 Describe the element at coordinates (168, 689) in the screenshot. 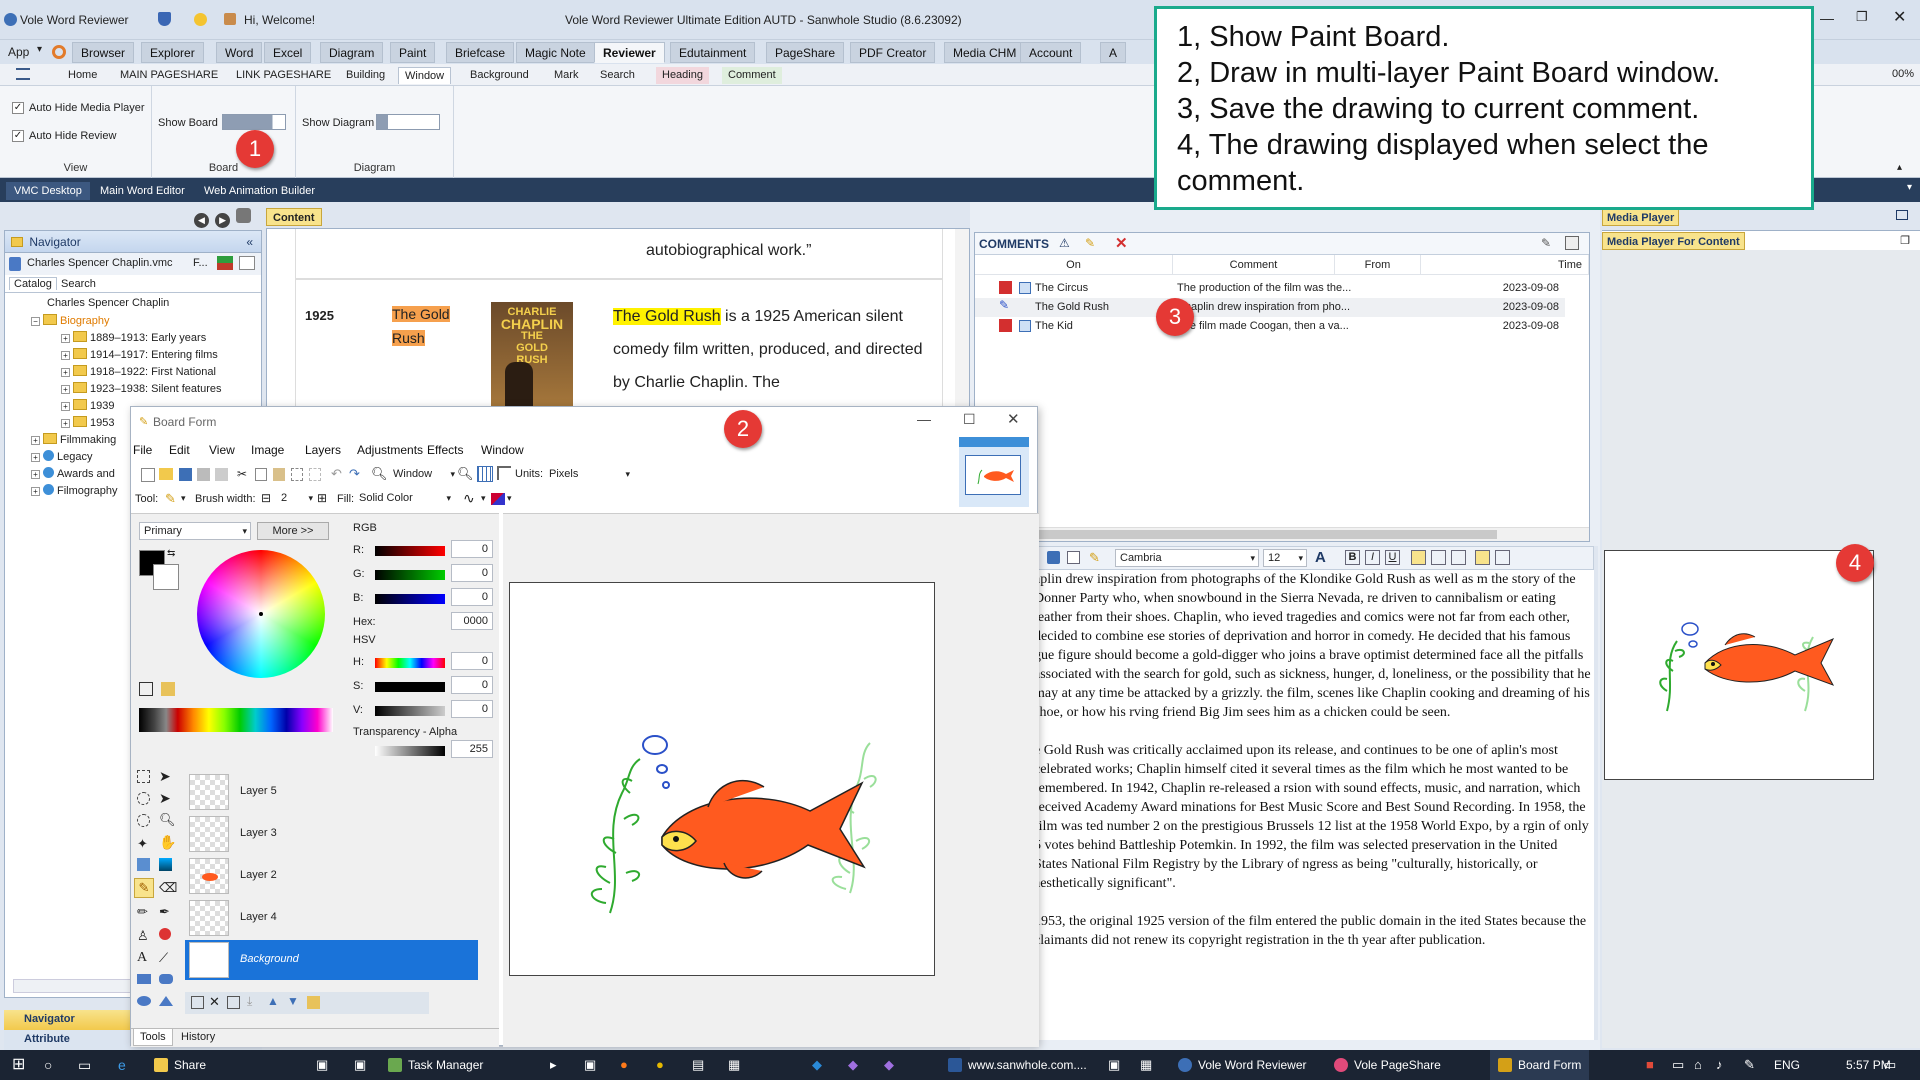

I see `palette-menu-icon` at that location.